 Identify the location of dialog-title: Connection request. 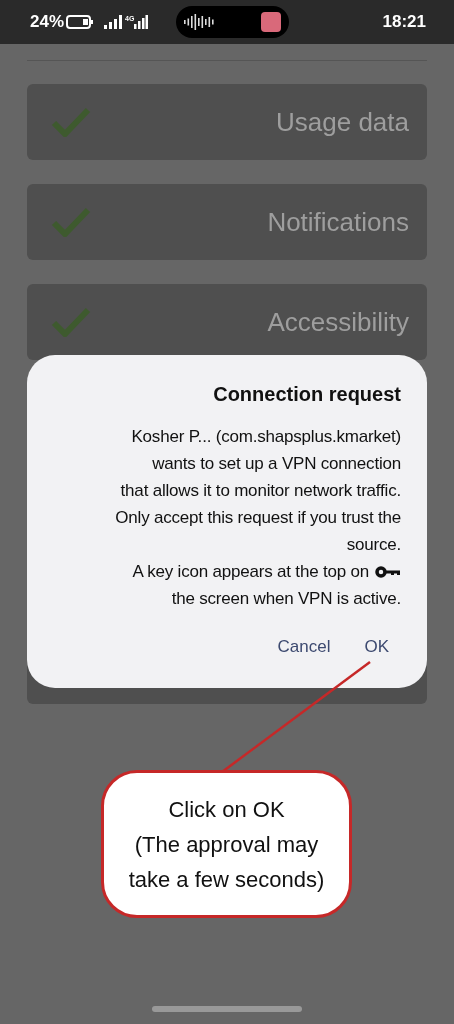
(307, 394).